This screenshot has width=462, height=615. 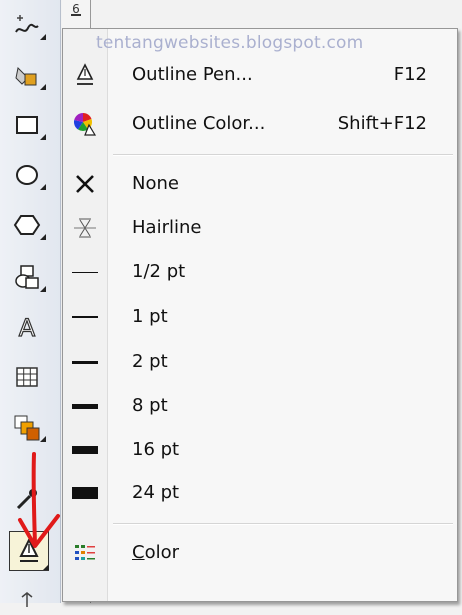 What do you see at coordinates (85, 184) in the screenshot?
I see `none-x-icon` at bounding box center [85, 184].